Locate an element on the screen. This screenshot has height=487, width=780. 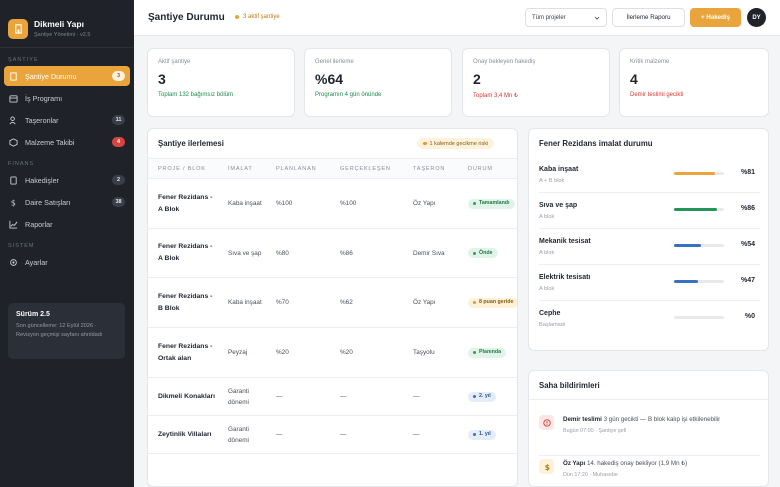
calendar-icon is located at coordinates (13, 98).